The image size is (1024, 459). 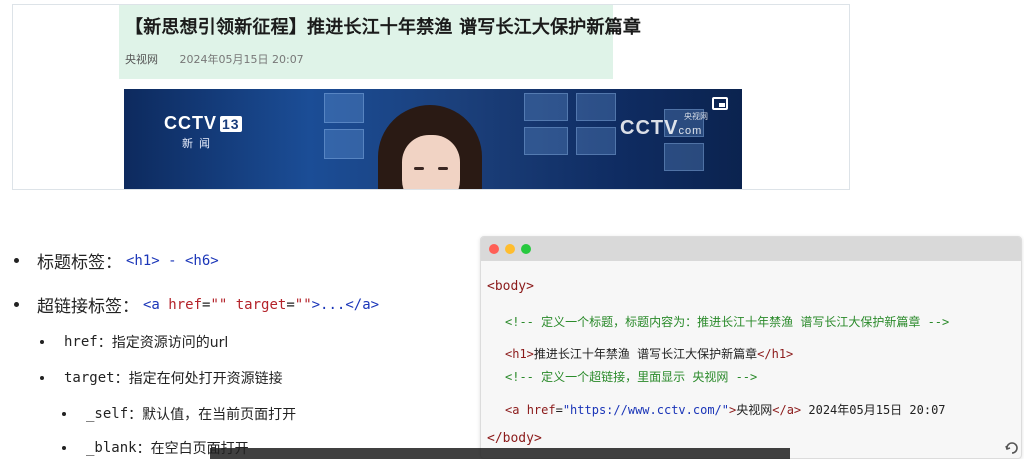 What do you see at coordinates (1012, 448) in the screenshot?
I see `resize-icon` at bounding box center [1012, 448].